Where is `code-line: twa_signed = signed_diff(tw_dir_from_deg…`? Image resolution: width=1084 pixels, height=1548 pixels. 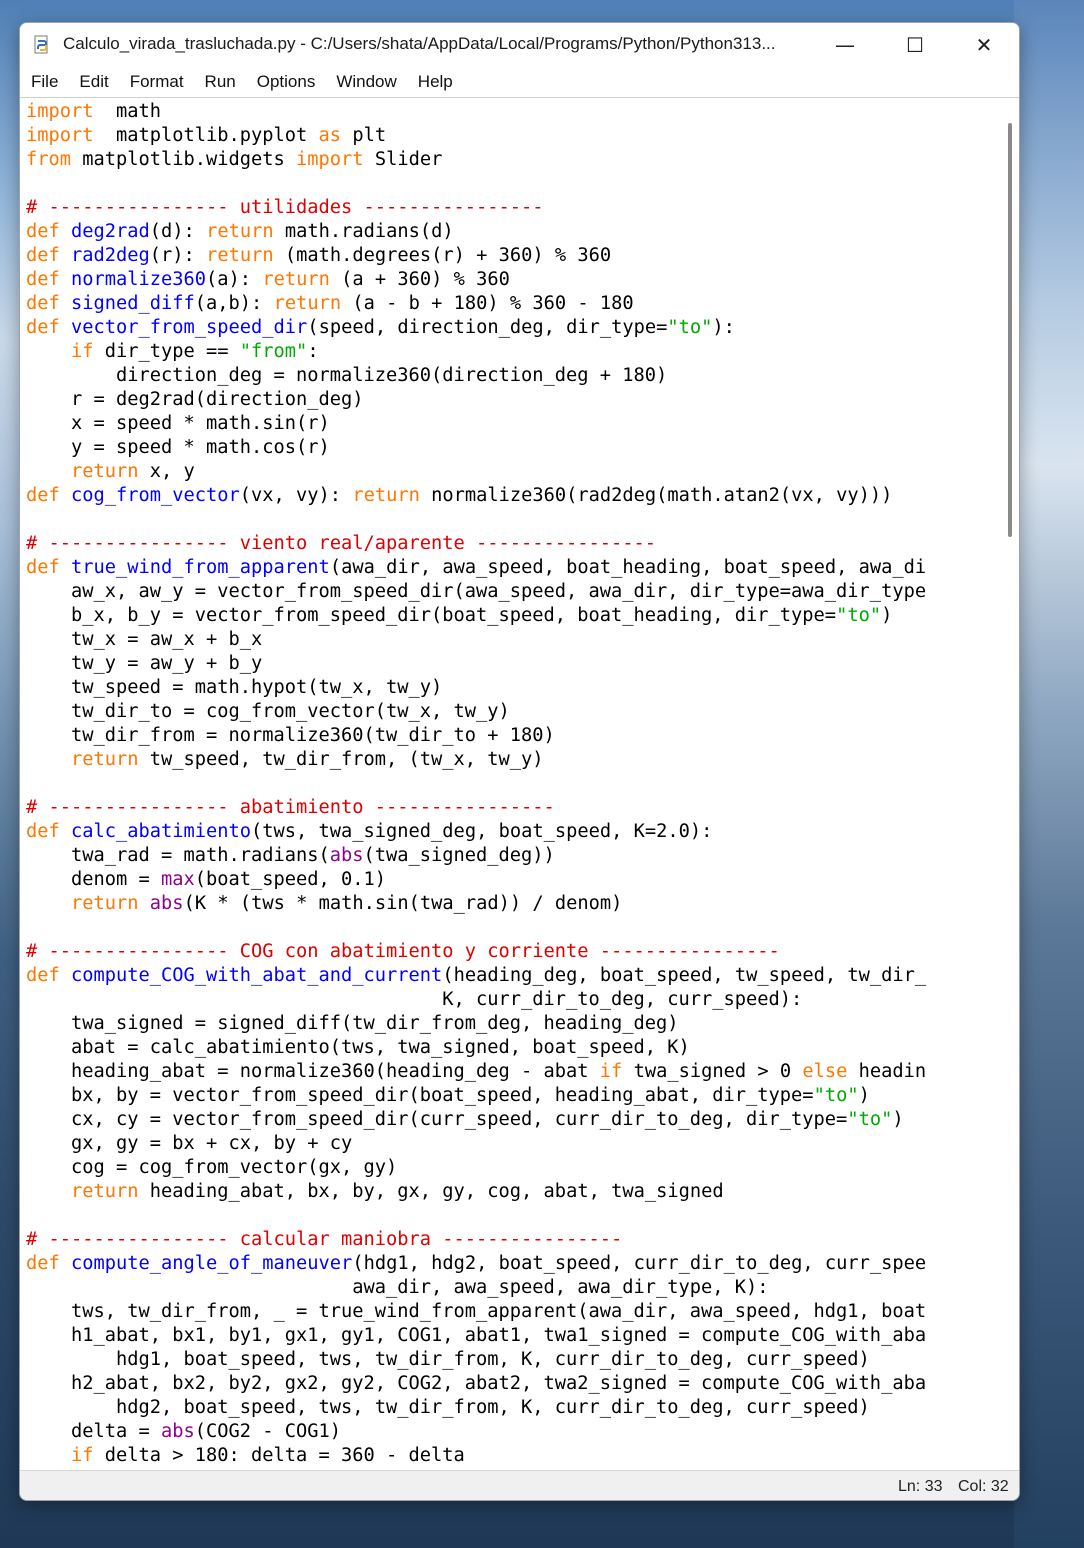 code-line: twa_signed = signed_diff(tw_dir_from_deg… is located at coordinates (352, 1023).